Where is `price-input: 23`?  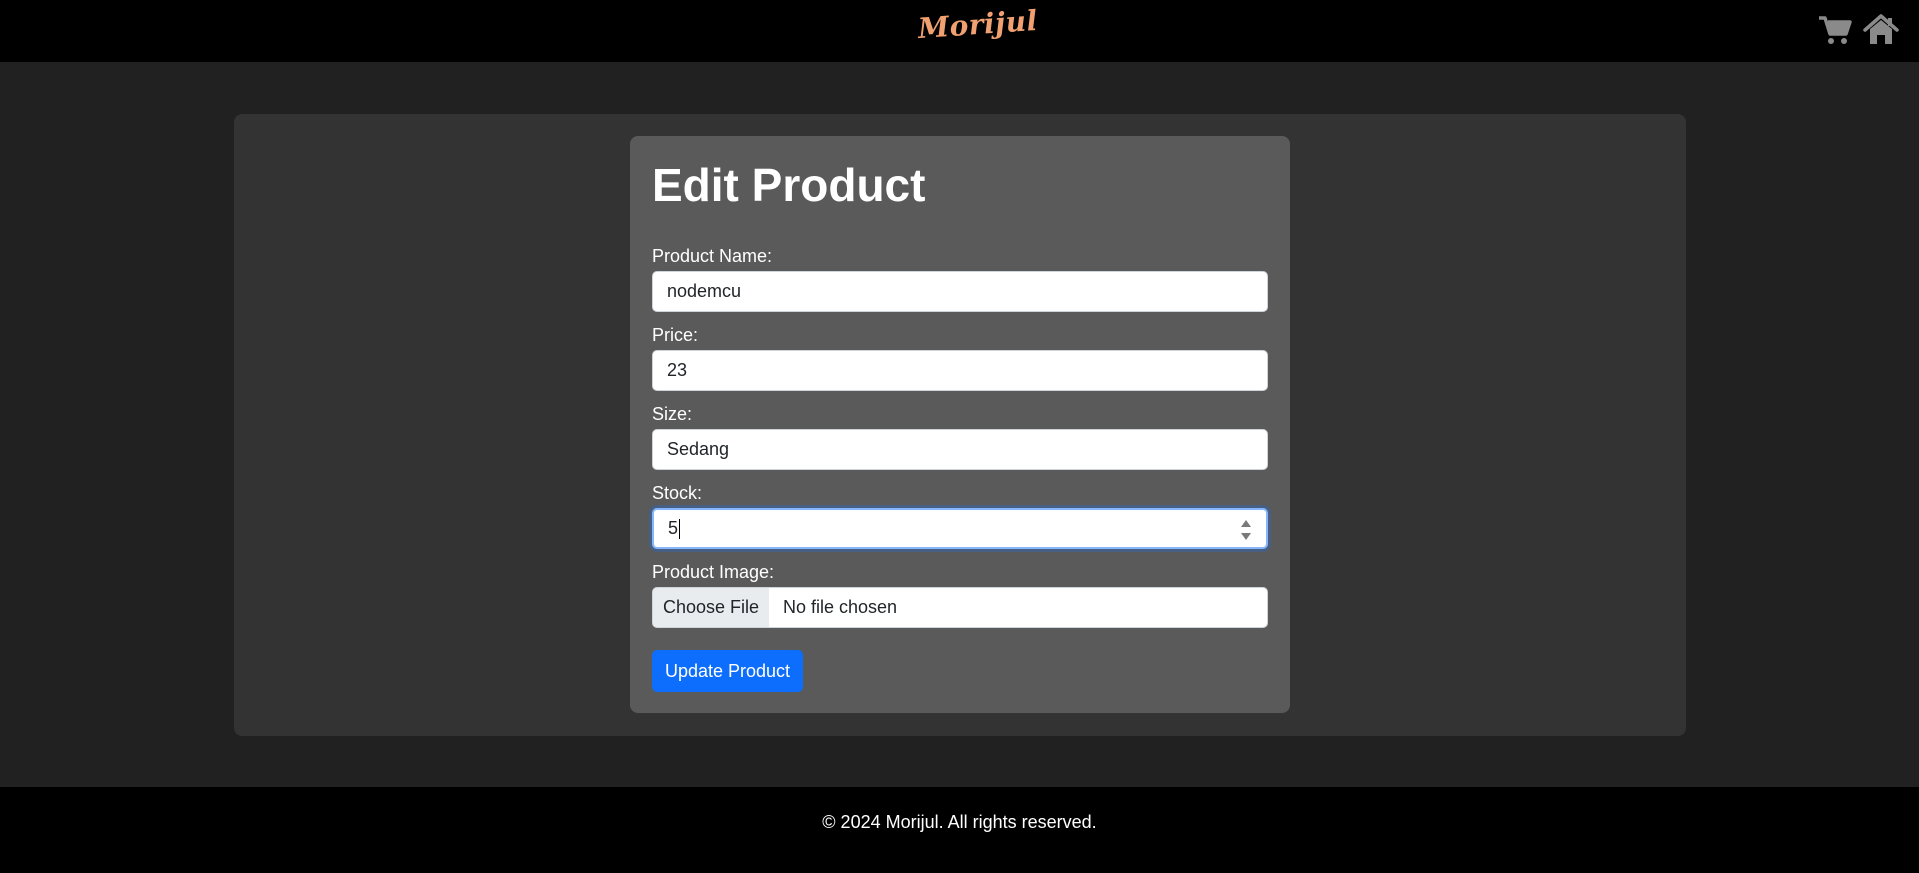
price-input: 23 is located at coordinates (960, 370).